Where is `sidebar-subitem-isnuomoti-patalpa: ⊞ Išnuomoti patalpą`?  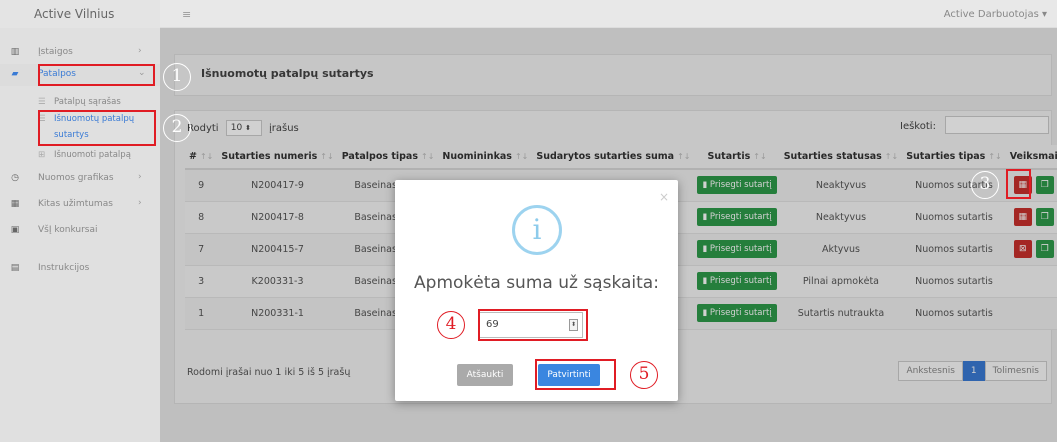 sidebar-subitem-isnuomoti-patalpa: ⊞ Išnuomoti patalpą is located at coordinates (84, 155).